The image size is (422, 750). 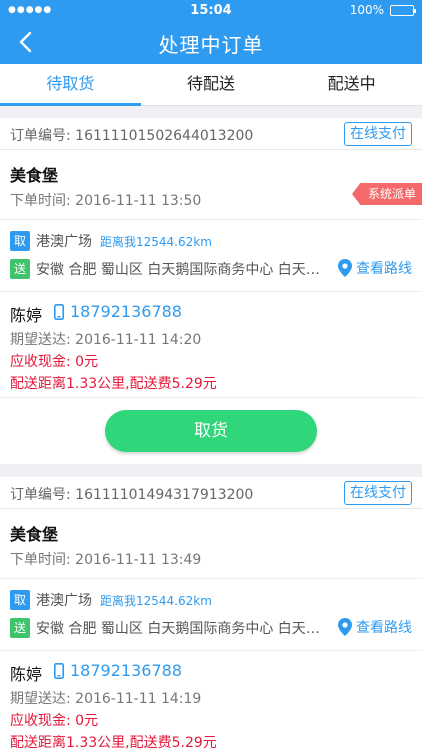 I want to click on battery-icon, so click(x=403, y=10).